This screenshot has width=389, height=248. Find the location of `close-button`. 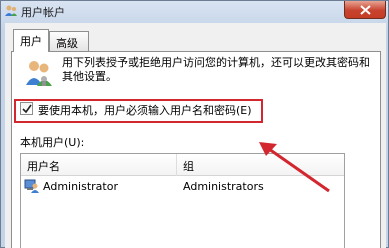

close-button is located at coordinates (365, 10).